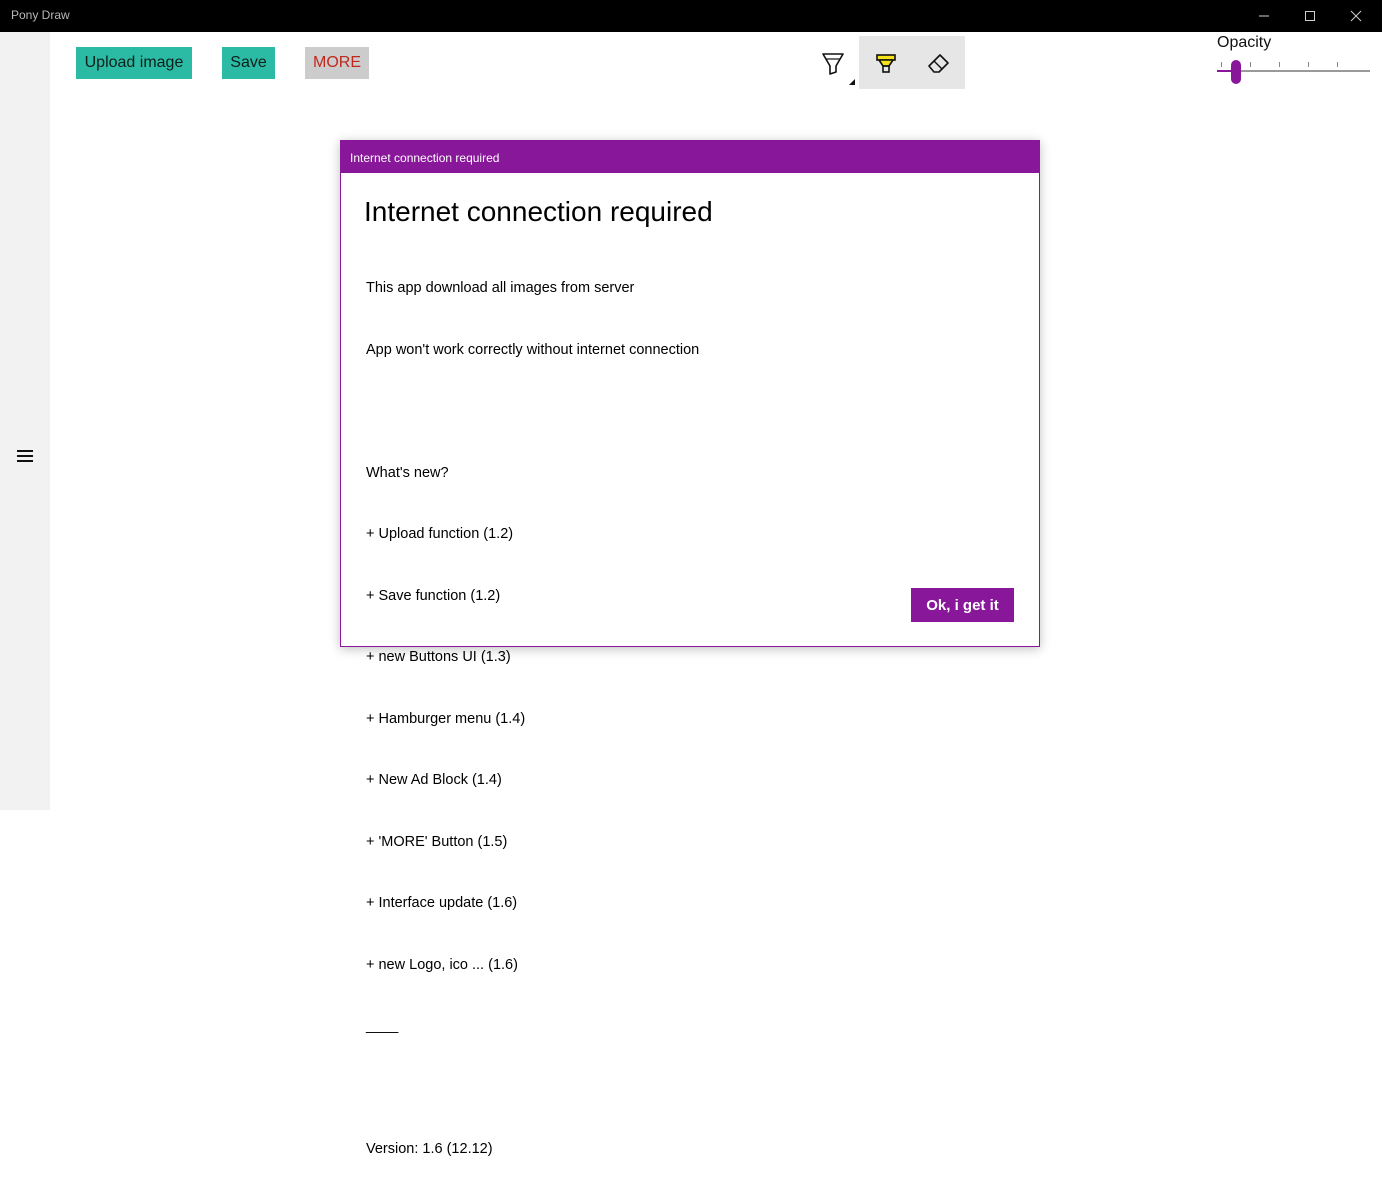  Describe the element at coordinates (438, 657) in the screenshot. I see `dialog-line: + new Buttons UI (1.3)` at that location.